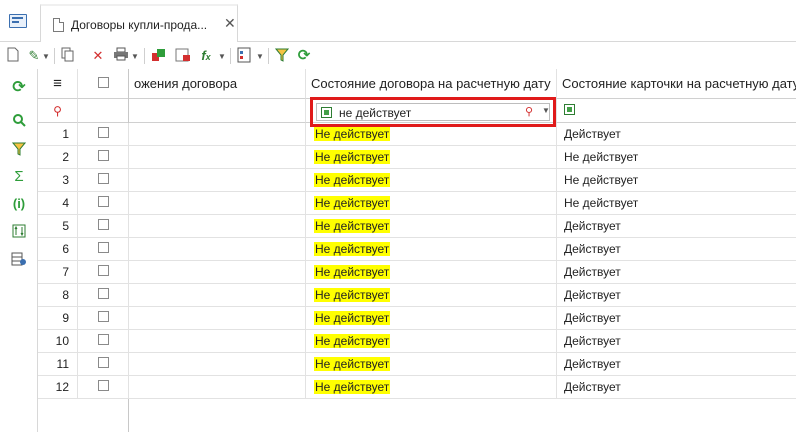  I want to click on table-row: 2 Не действует Не действует, so click(417, 157).